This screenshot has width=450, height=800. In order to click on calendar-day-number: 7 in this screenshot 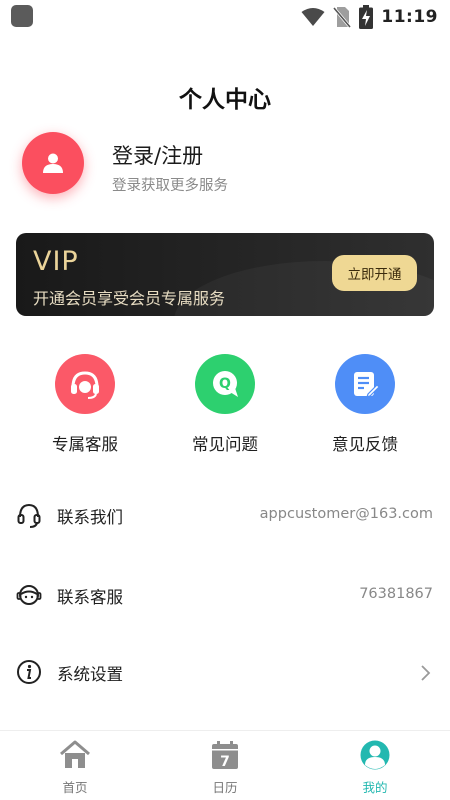, I will do `click(225, 762)`.